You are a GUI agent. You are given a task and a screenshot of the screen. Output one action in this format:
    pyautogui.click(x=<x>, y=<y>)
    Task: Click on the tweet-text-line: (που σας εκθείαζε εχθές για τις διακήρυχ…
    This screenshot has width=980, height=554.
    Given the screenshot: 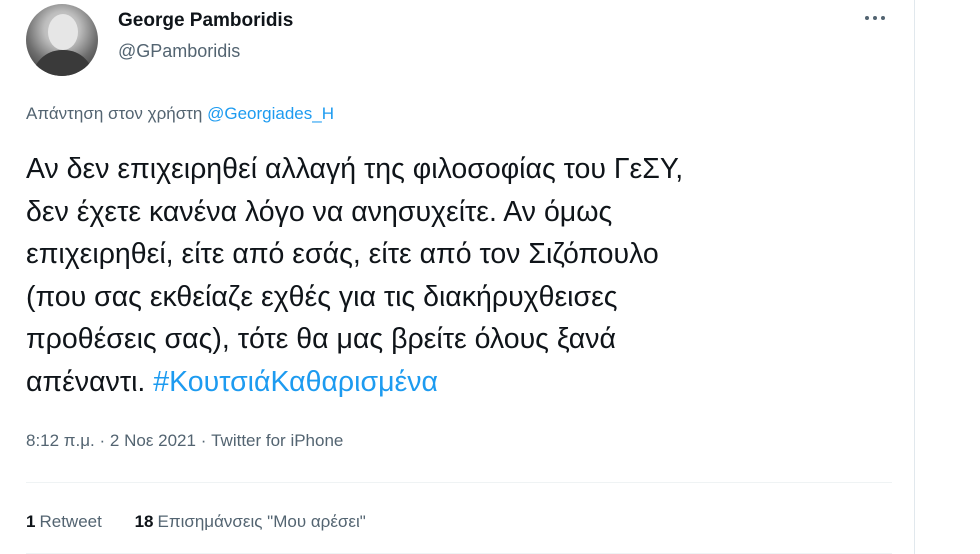 What is the action you would take?
    pyautogui.click(x=322, y=296)
    